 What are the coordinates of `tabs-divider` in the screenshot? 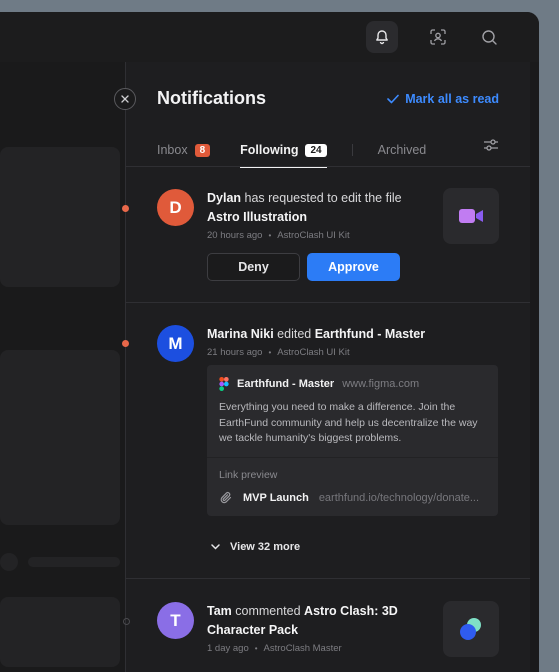 It's located at (328, 166).